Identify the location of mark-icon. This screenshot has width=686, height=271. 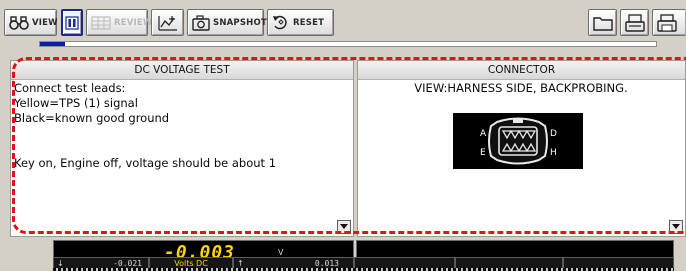
(167, 23).